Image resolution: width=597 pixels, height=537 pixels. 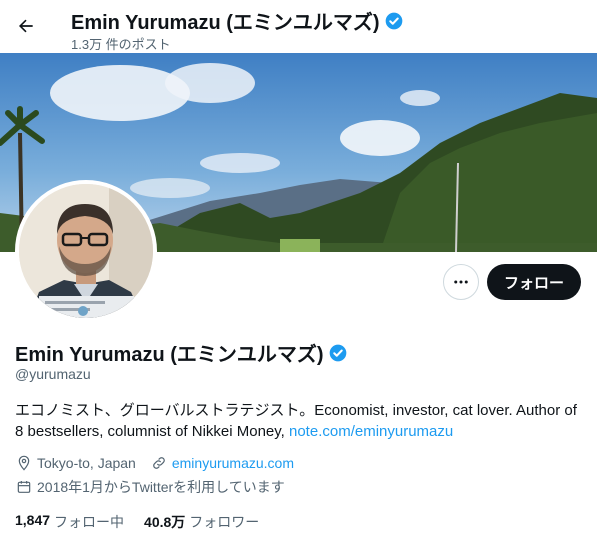 What do you see at coordinates (121, 44) in the screenshot?
I see `post-count: 1.3万 件のポスト` at bounding box center [121, 44].